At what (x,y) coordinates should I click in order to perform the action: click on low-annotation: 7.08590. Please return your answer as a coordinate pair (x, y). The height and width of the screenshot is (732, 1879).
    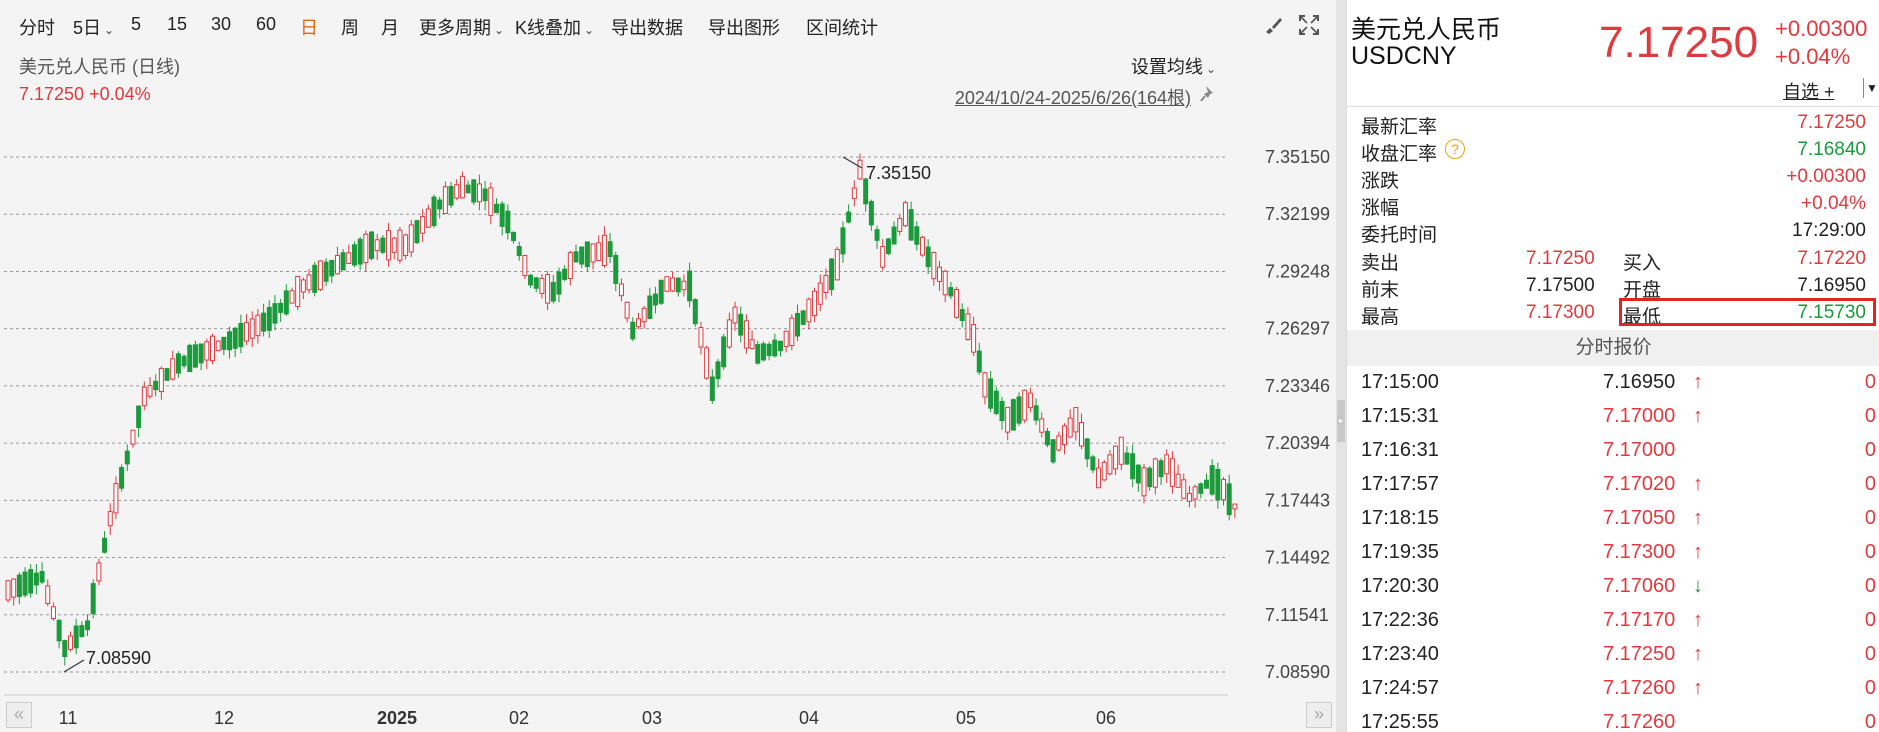
    Looking at the image, I should click on (118, 658).